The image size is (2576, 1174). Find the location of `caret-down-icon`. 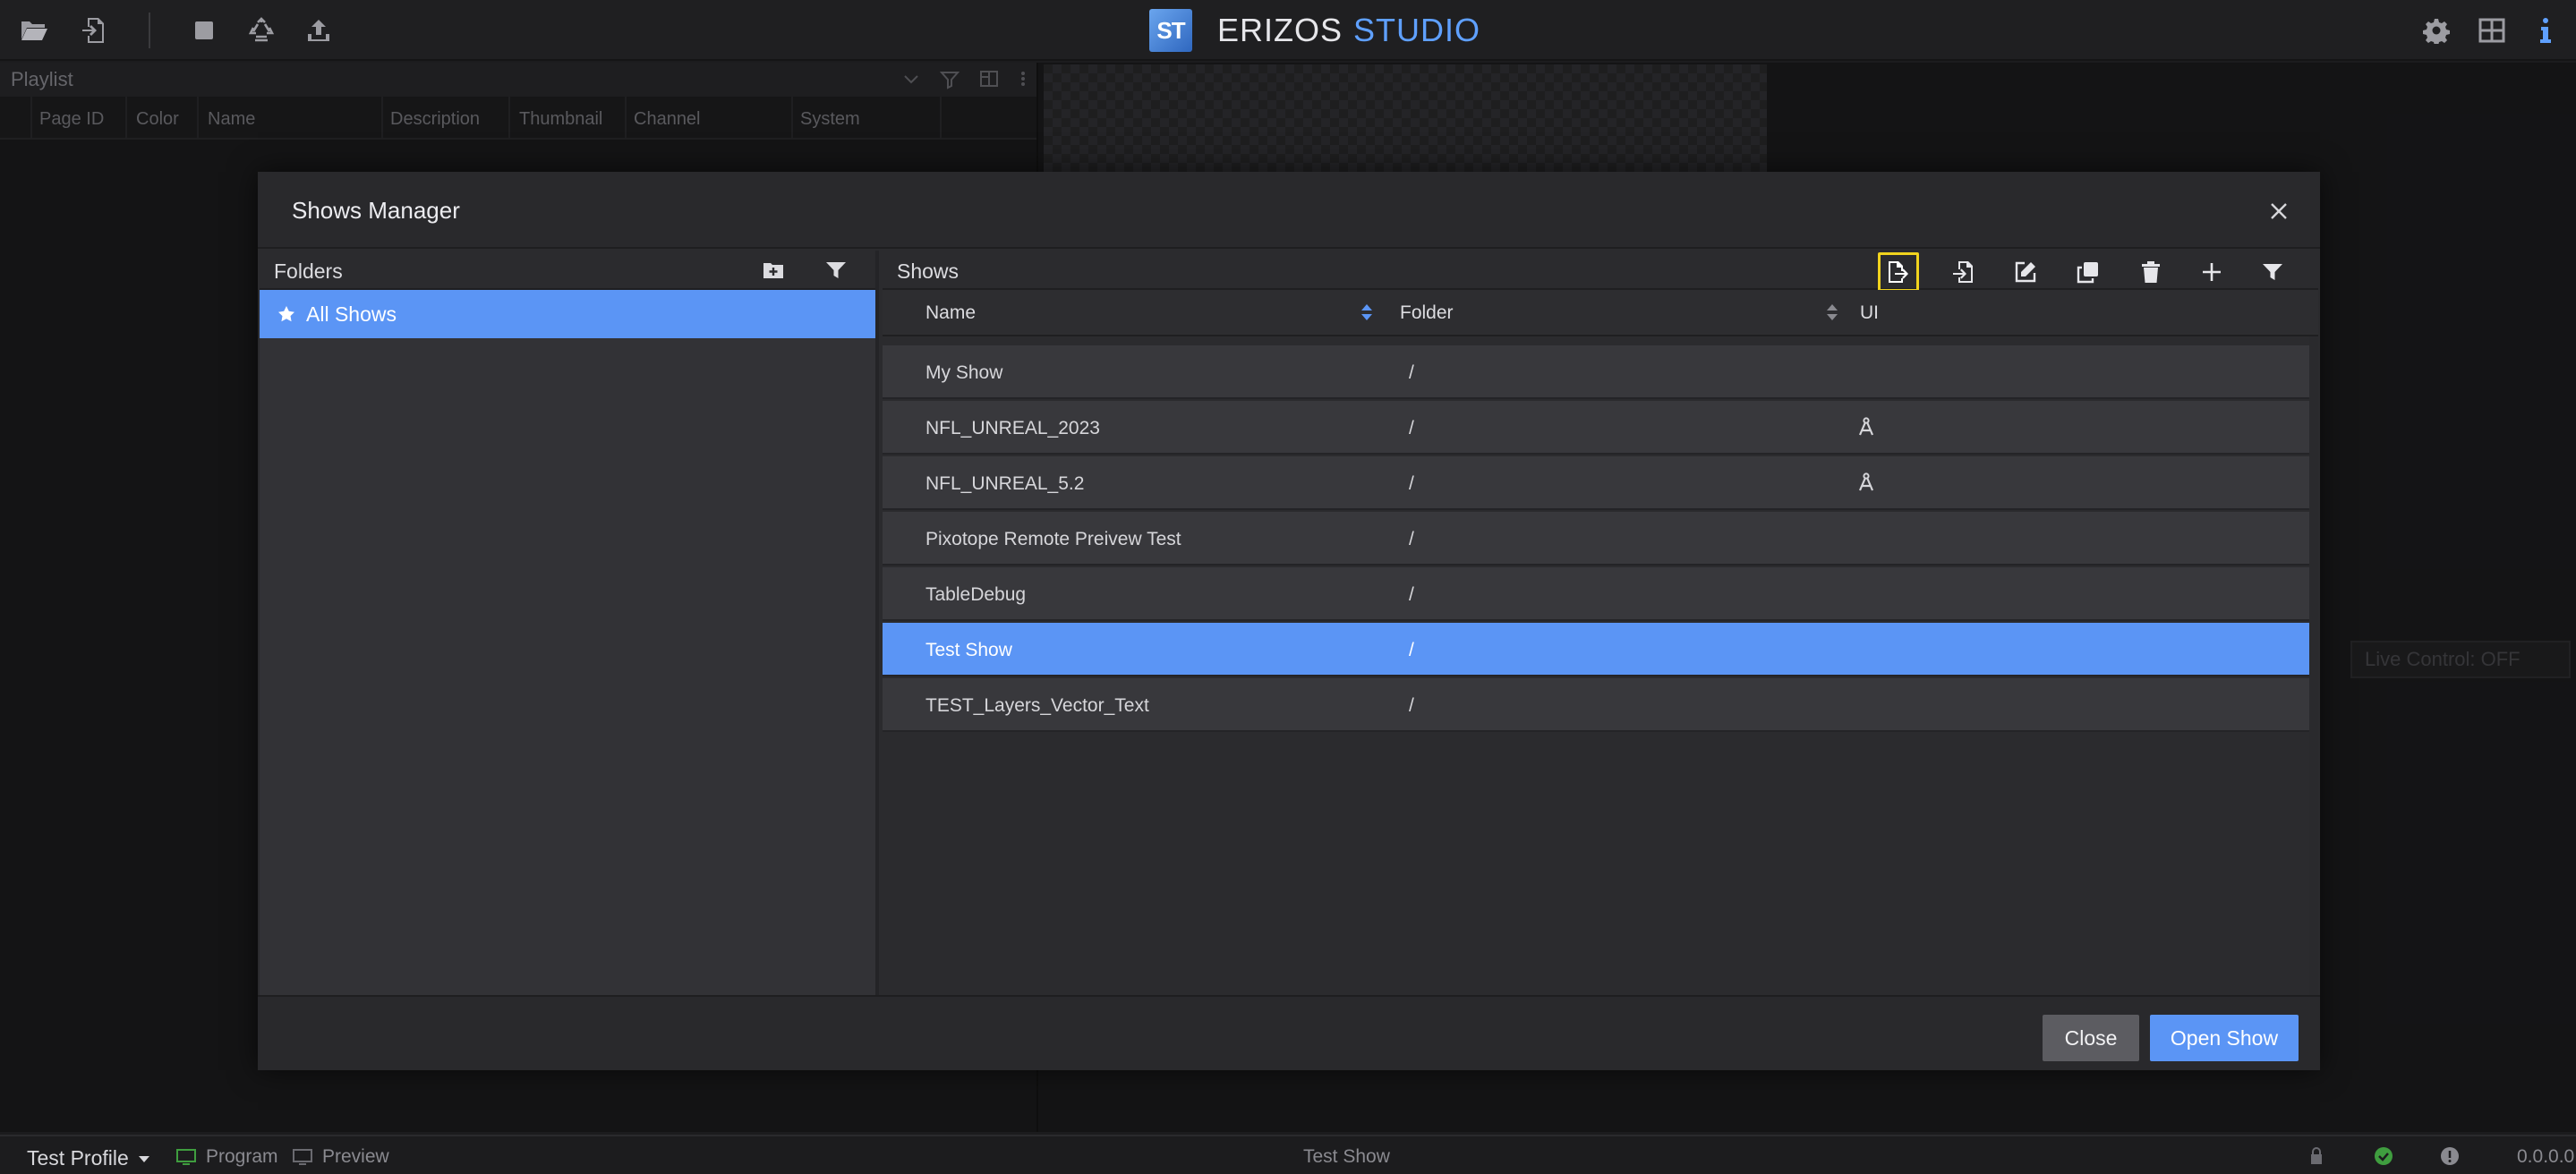

caret-down-icon is located at coordinates (143, 1158).